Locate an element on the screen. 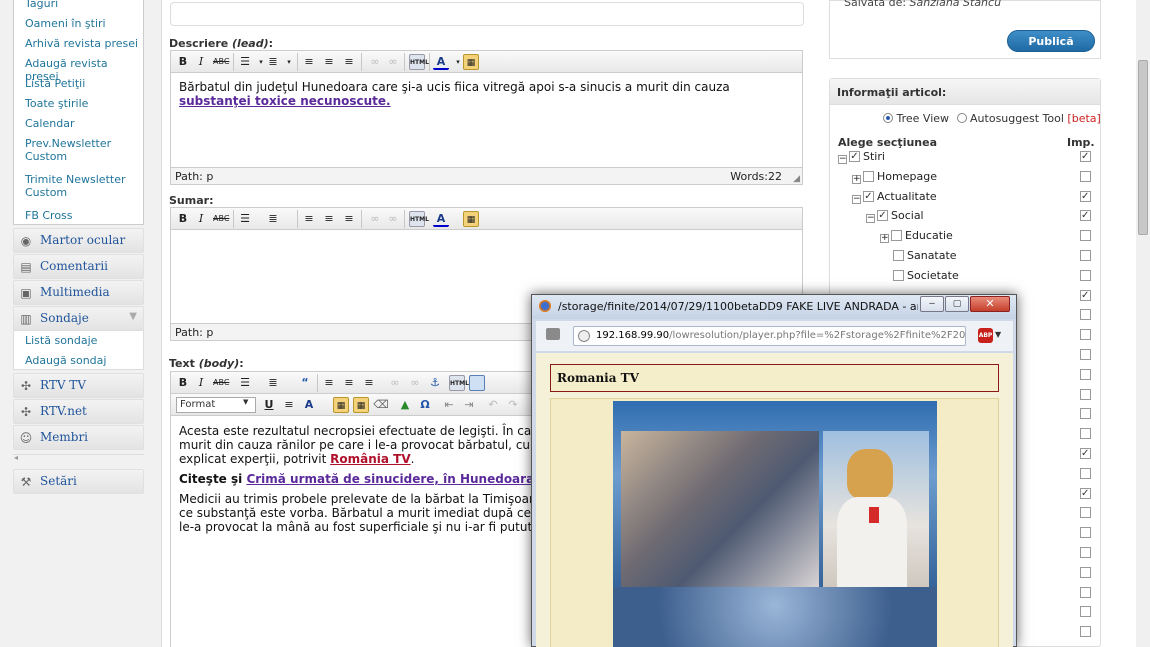  submenu-item: Trimite Newsletter Custom is located at coordinates (74, 186).